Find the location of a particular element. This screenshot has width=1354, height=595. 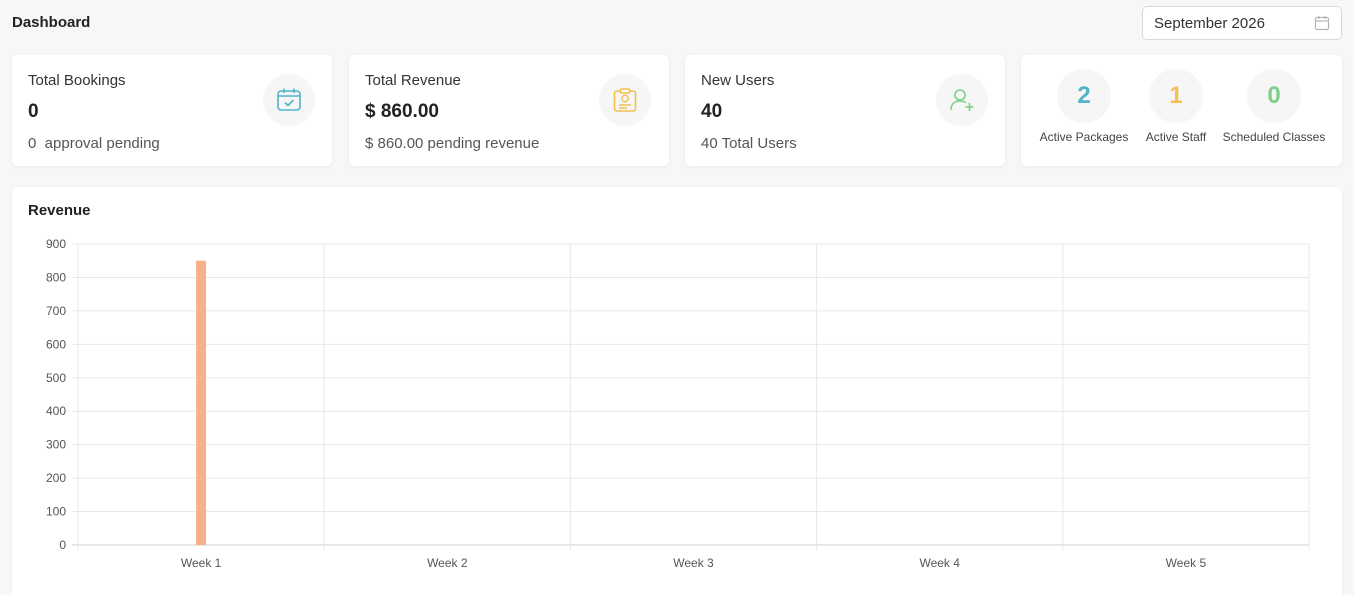

stat-scheduled-classes: 0 Scheduled Classes is located at coordinates (1274, 106).